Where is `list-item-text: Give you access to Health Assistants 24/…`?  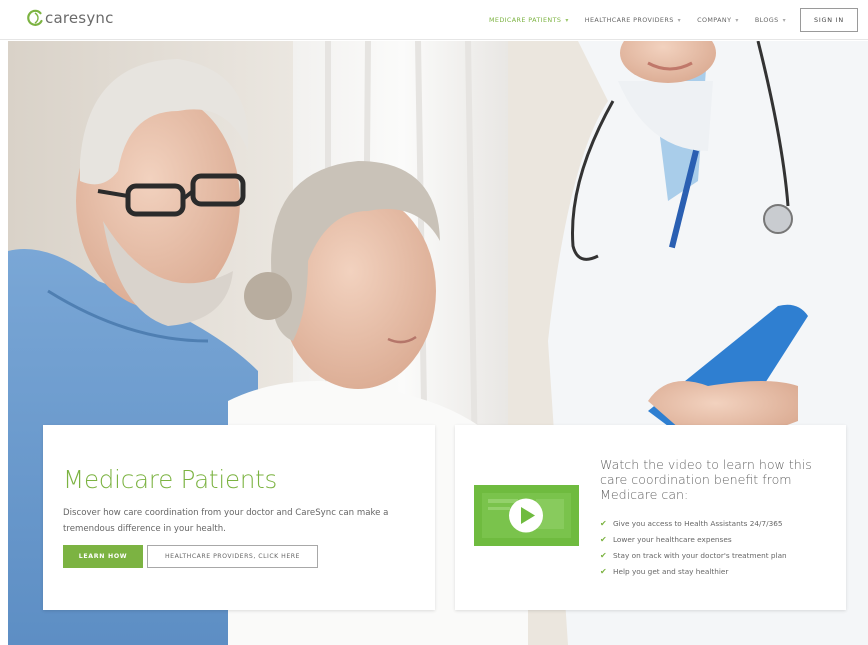 list-item-text: Give you access to Health Assistants 24/… is located at coordinates (698, 523).